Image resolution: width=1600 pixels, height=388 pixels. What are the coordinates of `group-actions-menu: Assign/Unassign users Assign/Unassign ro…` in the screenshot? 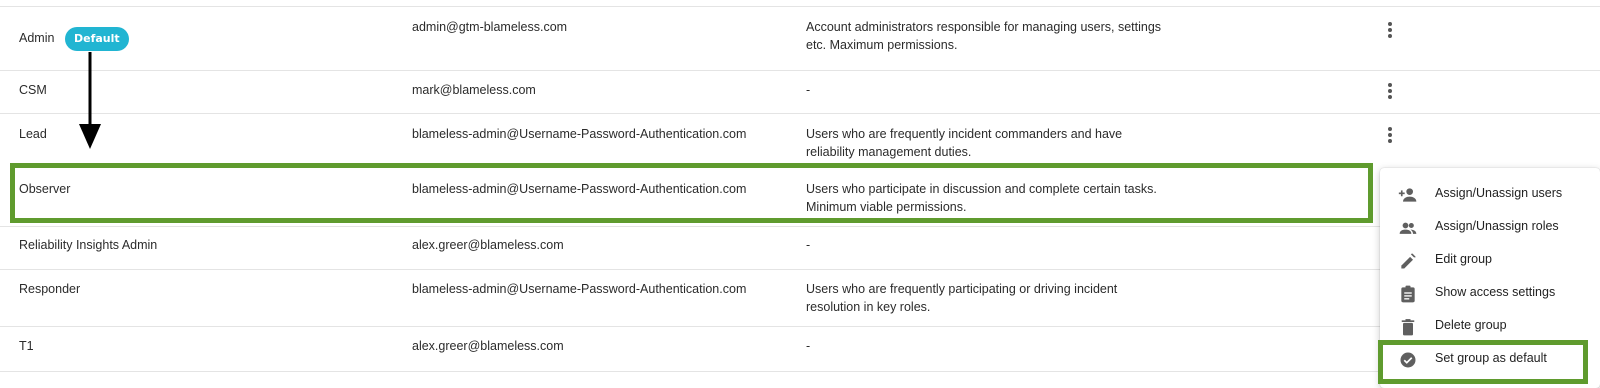 It's located at (1490, 278).